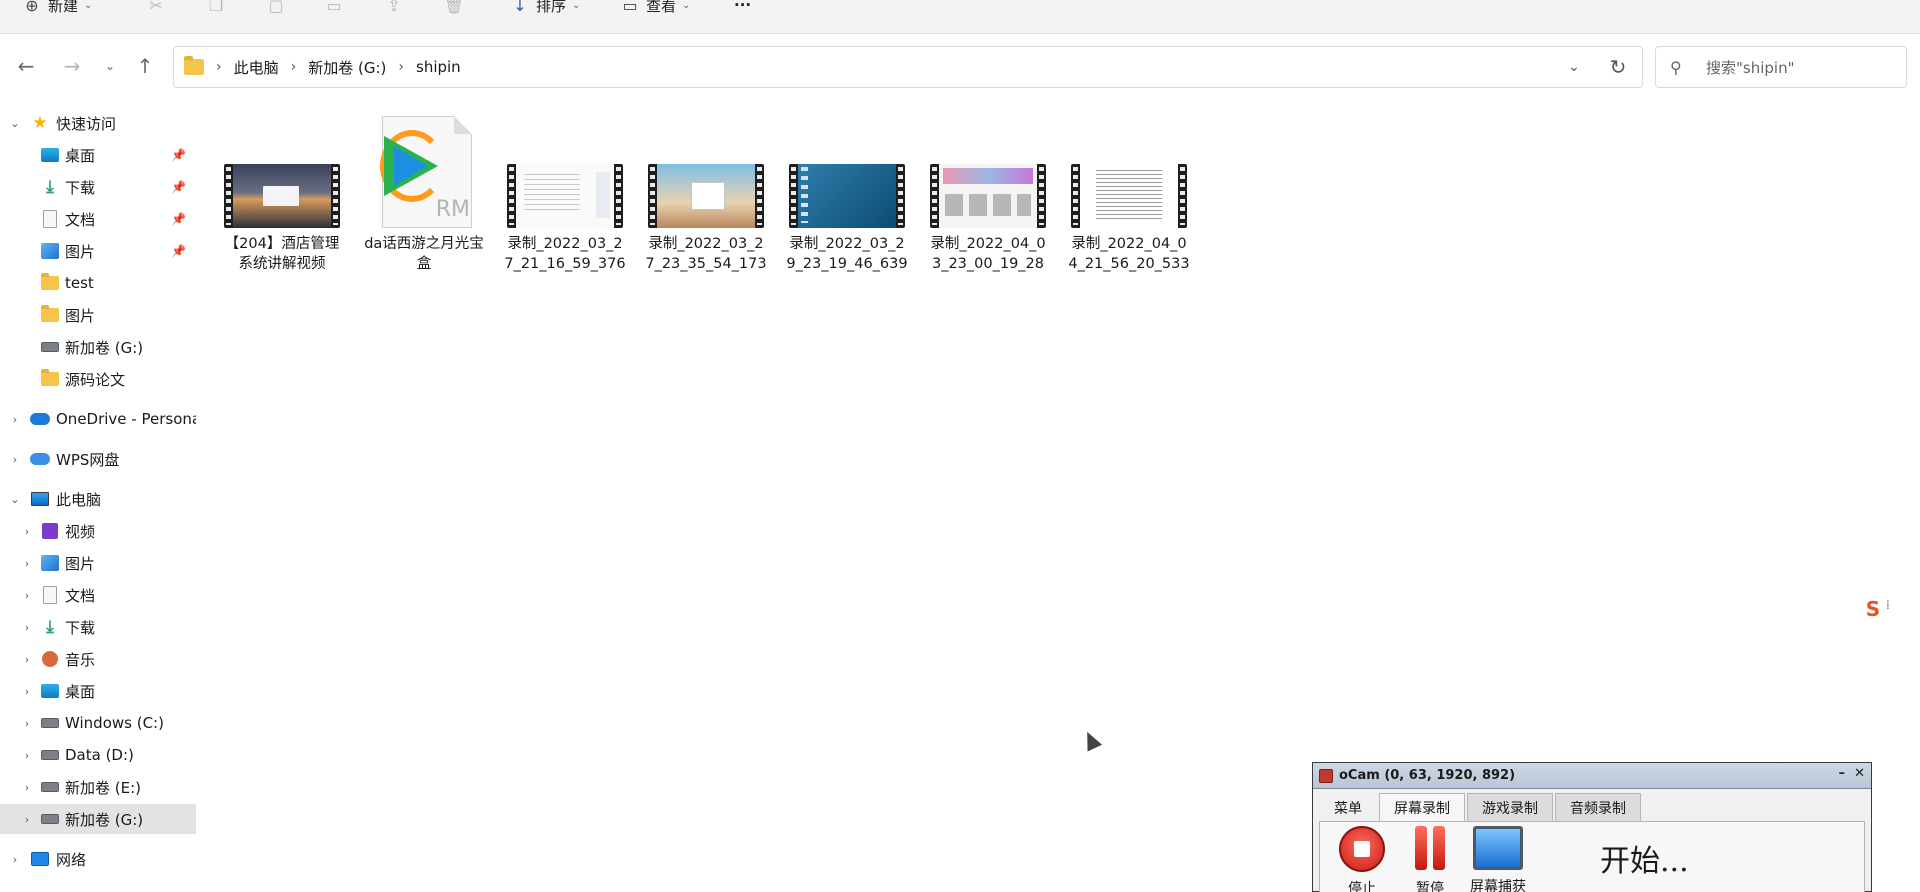  Describe the element at coordinates (98, 595) in the screenshot. I see `nav-pc-documents: › 文档` at that location.